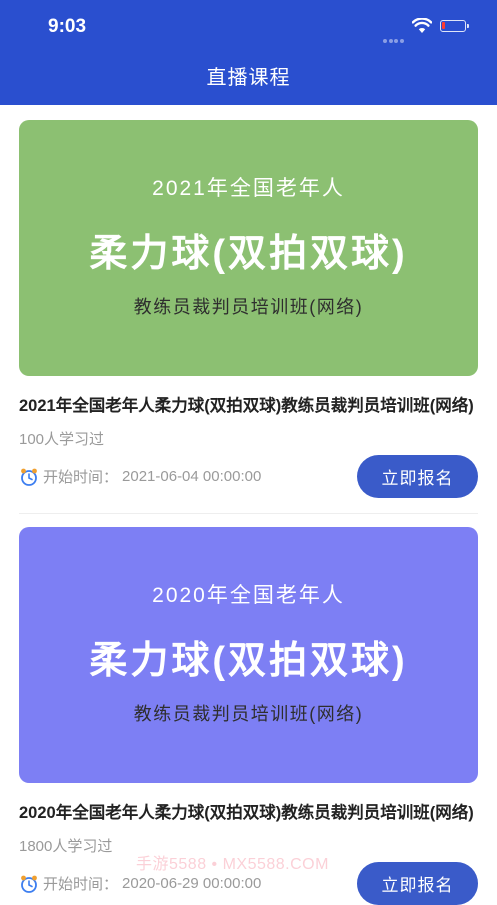 The image size is (497, 905). Describe the element at coordinates (248, 513) in the screenshot. I see `divider` at that location.